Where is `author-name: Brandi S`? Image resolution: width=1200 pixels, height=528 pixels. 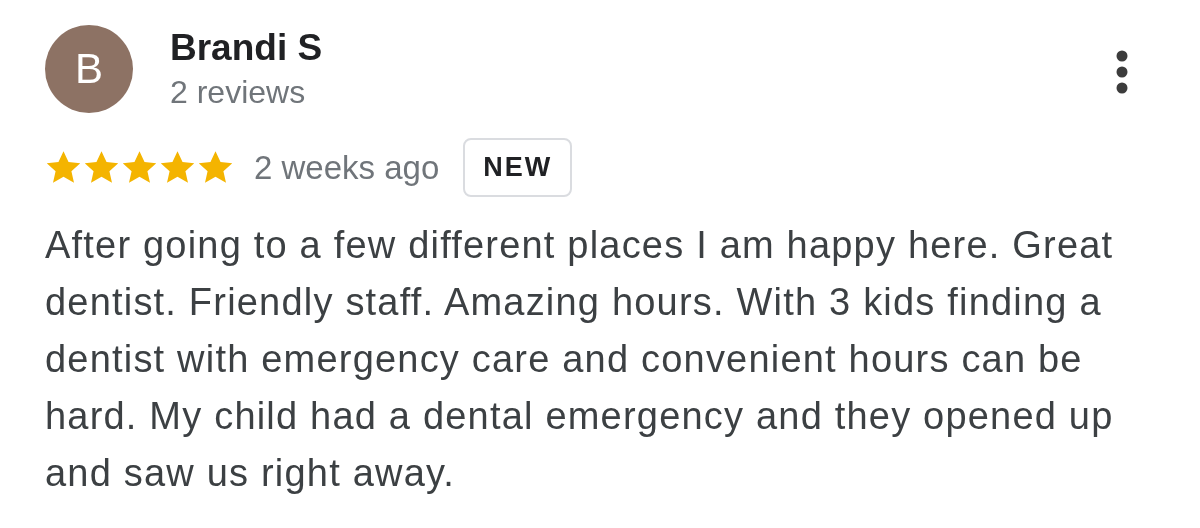 author-name: Brandi S is located at coordinates (642, 48).